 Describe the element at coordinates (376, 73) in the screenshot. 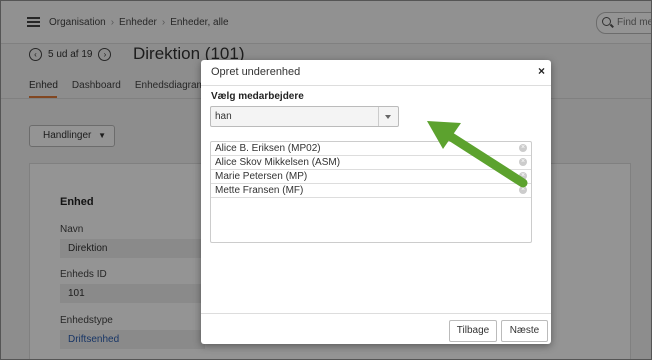

I see `dialog-header: Opret underenhed ×` at that location.